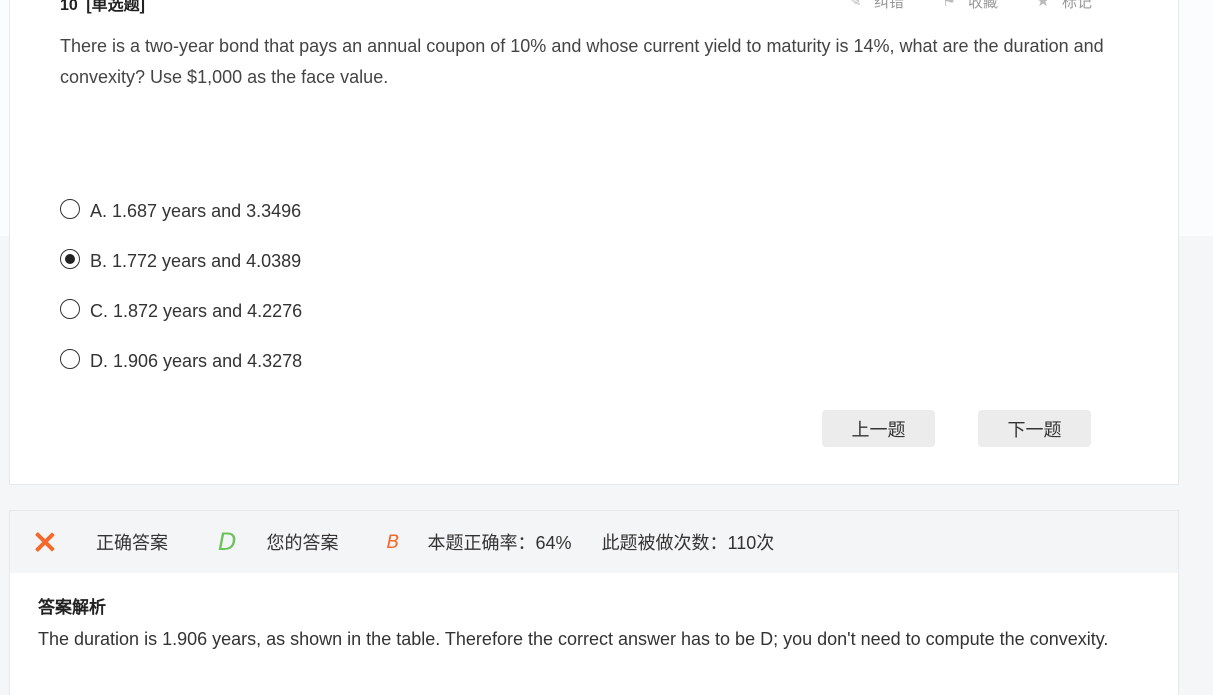 Image resolution: width=1213 pixels, height=695 pixels. What do you see at coordinates (196, 210) in the screenshot?
I see `option-a-label: A. 1.687 years and 3.3496` at bounding box center [196, 210].